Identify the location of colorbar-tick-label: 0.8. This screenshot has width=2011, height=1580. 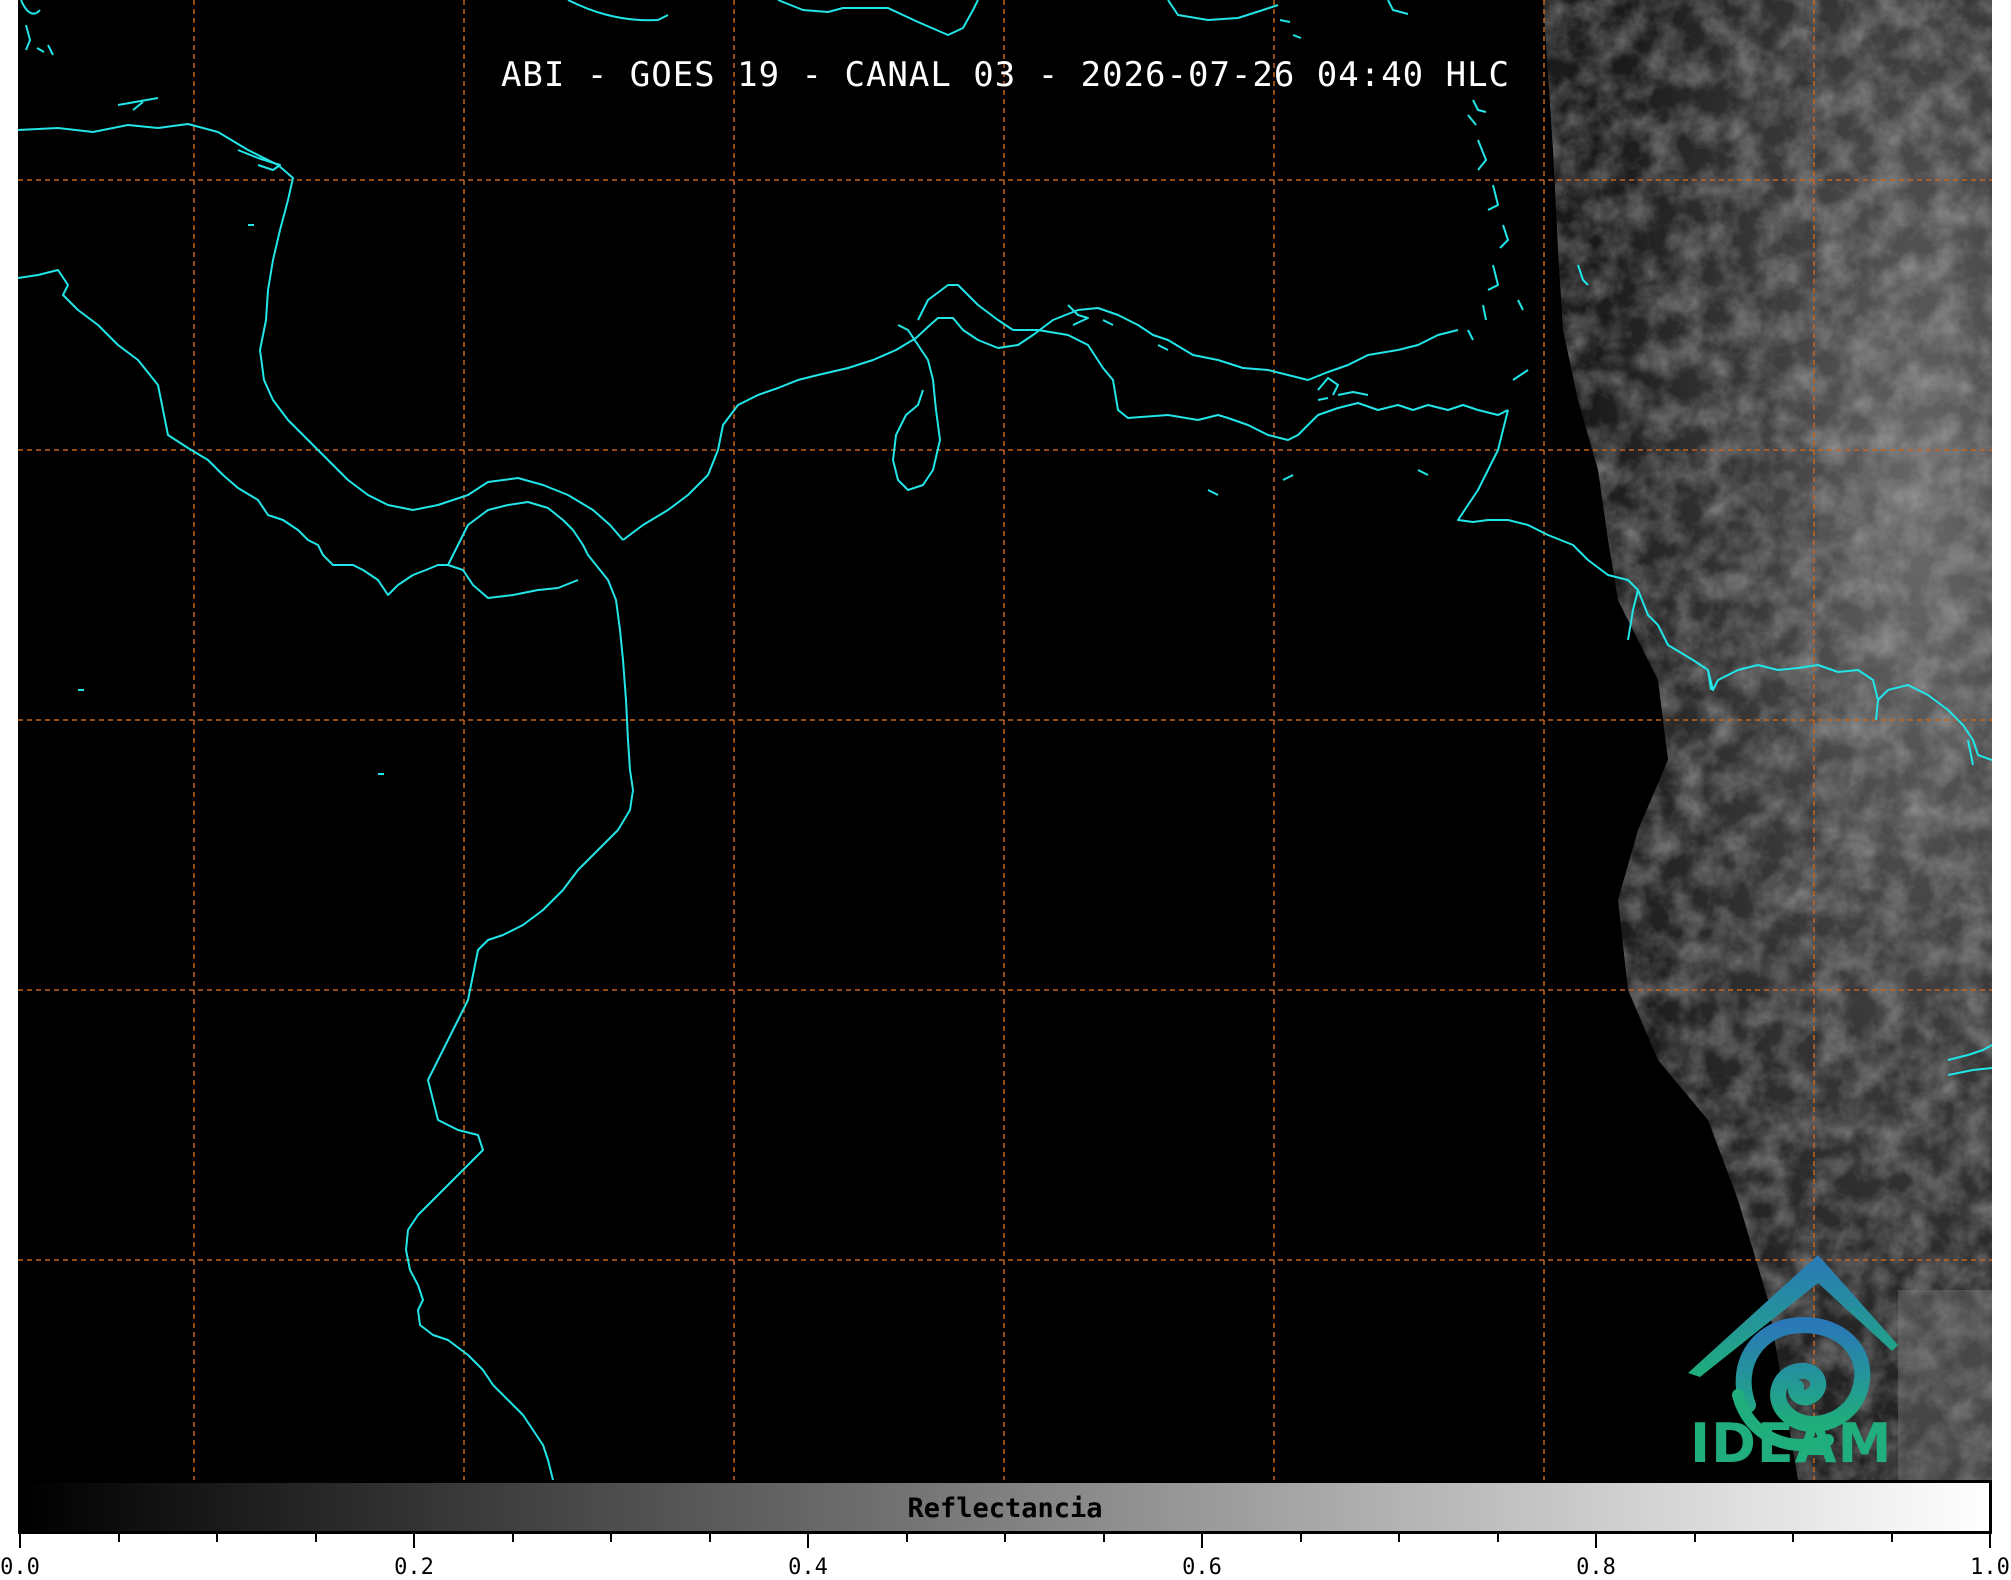
(1596, 1567).